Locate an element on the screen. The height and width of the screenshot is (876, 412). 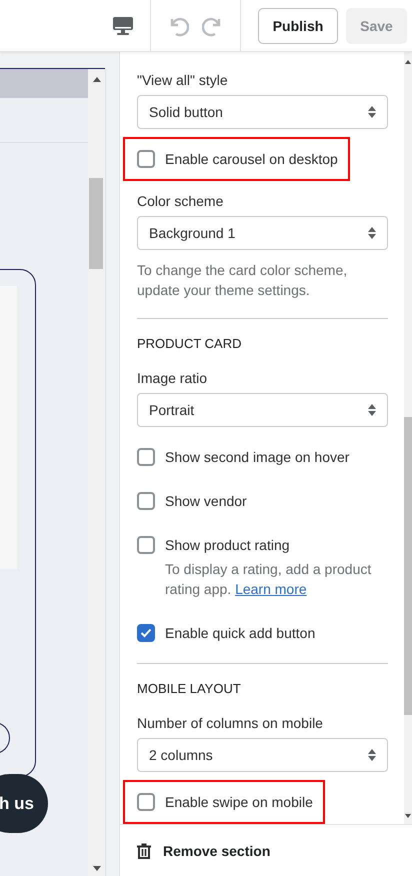
field-label: Color scheme is located at coordinates (180, 201).